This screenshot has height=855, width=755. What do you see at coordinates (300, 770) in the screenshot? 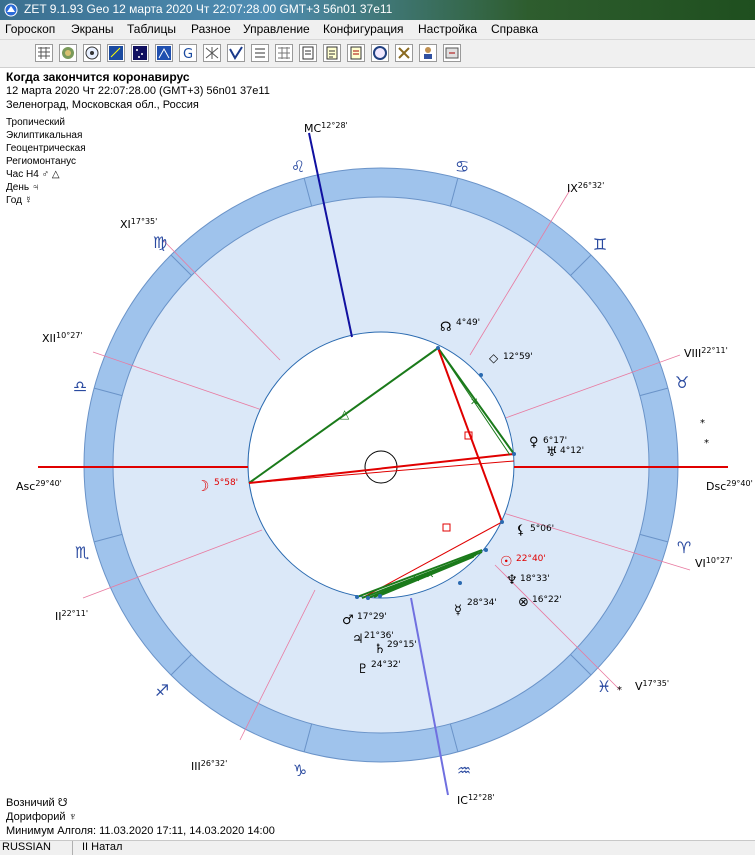
I see `sign-capricorn: ♑` at bounding box center [300, 770].